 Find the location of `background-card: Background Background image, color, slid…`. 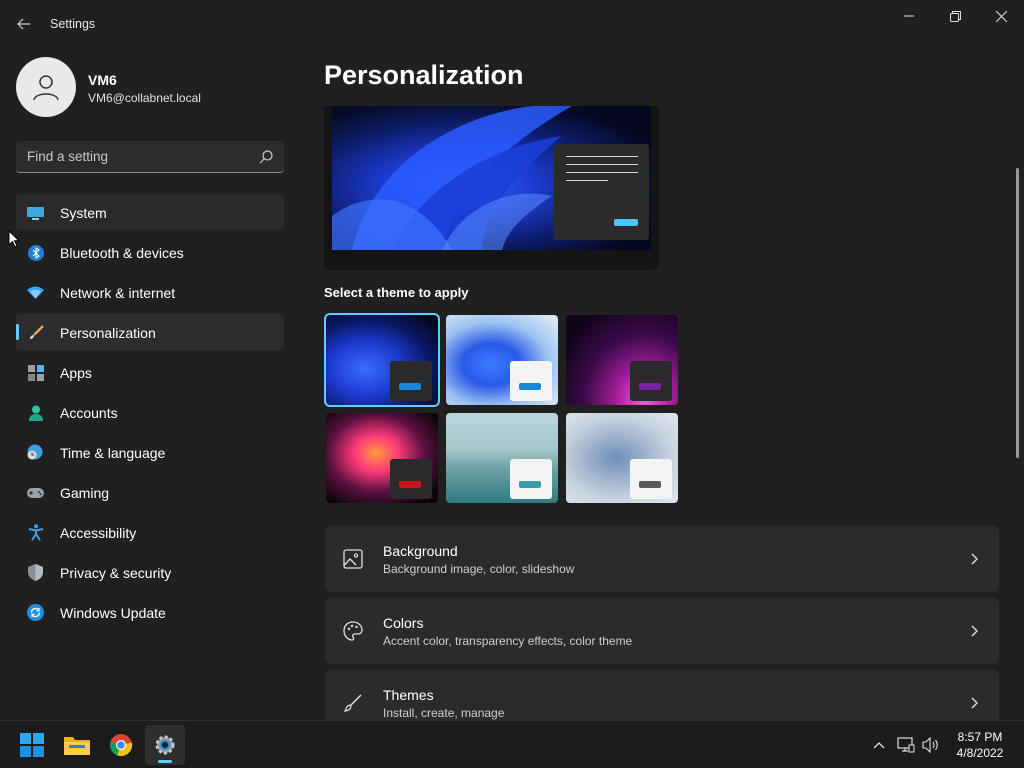

background-card: Background Background image, color, slid… is located at coordinates (662, 559).